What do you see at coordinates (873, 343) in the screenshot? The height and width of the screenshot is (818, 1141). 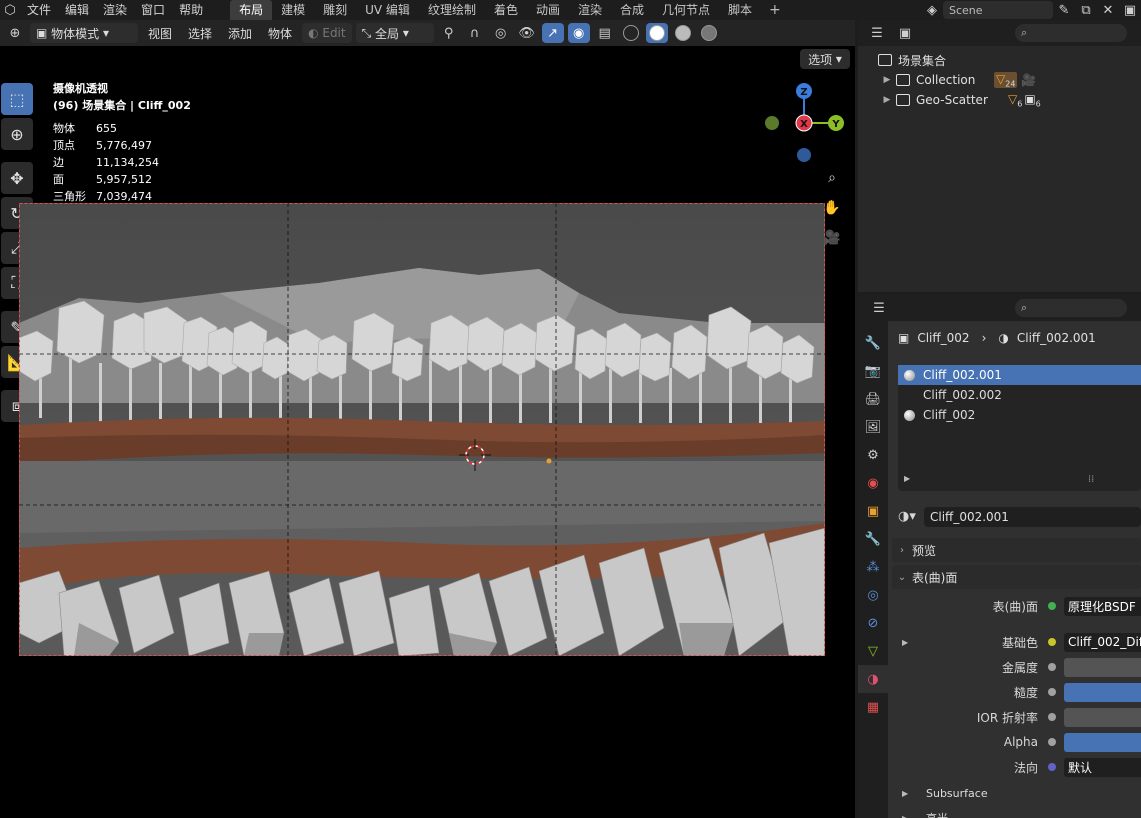 I see `tool-tab-icon: 🔧` at bounding box center [873, 343].